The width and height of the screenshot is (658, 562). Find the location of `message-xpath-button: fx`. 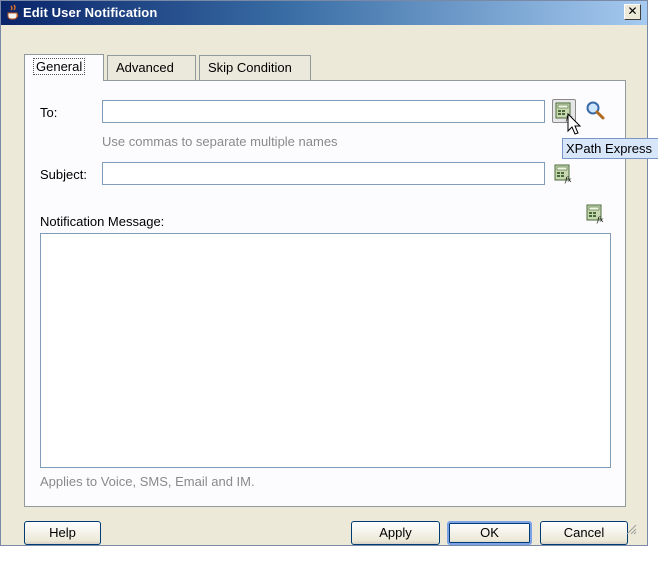

message-xpath-button: fx is located at coordinates (596, 214).